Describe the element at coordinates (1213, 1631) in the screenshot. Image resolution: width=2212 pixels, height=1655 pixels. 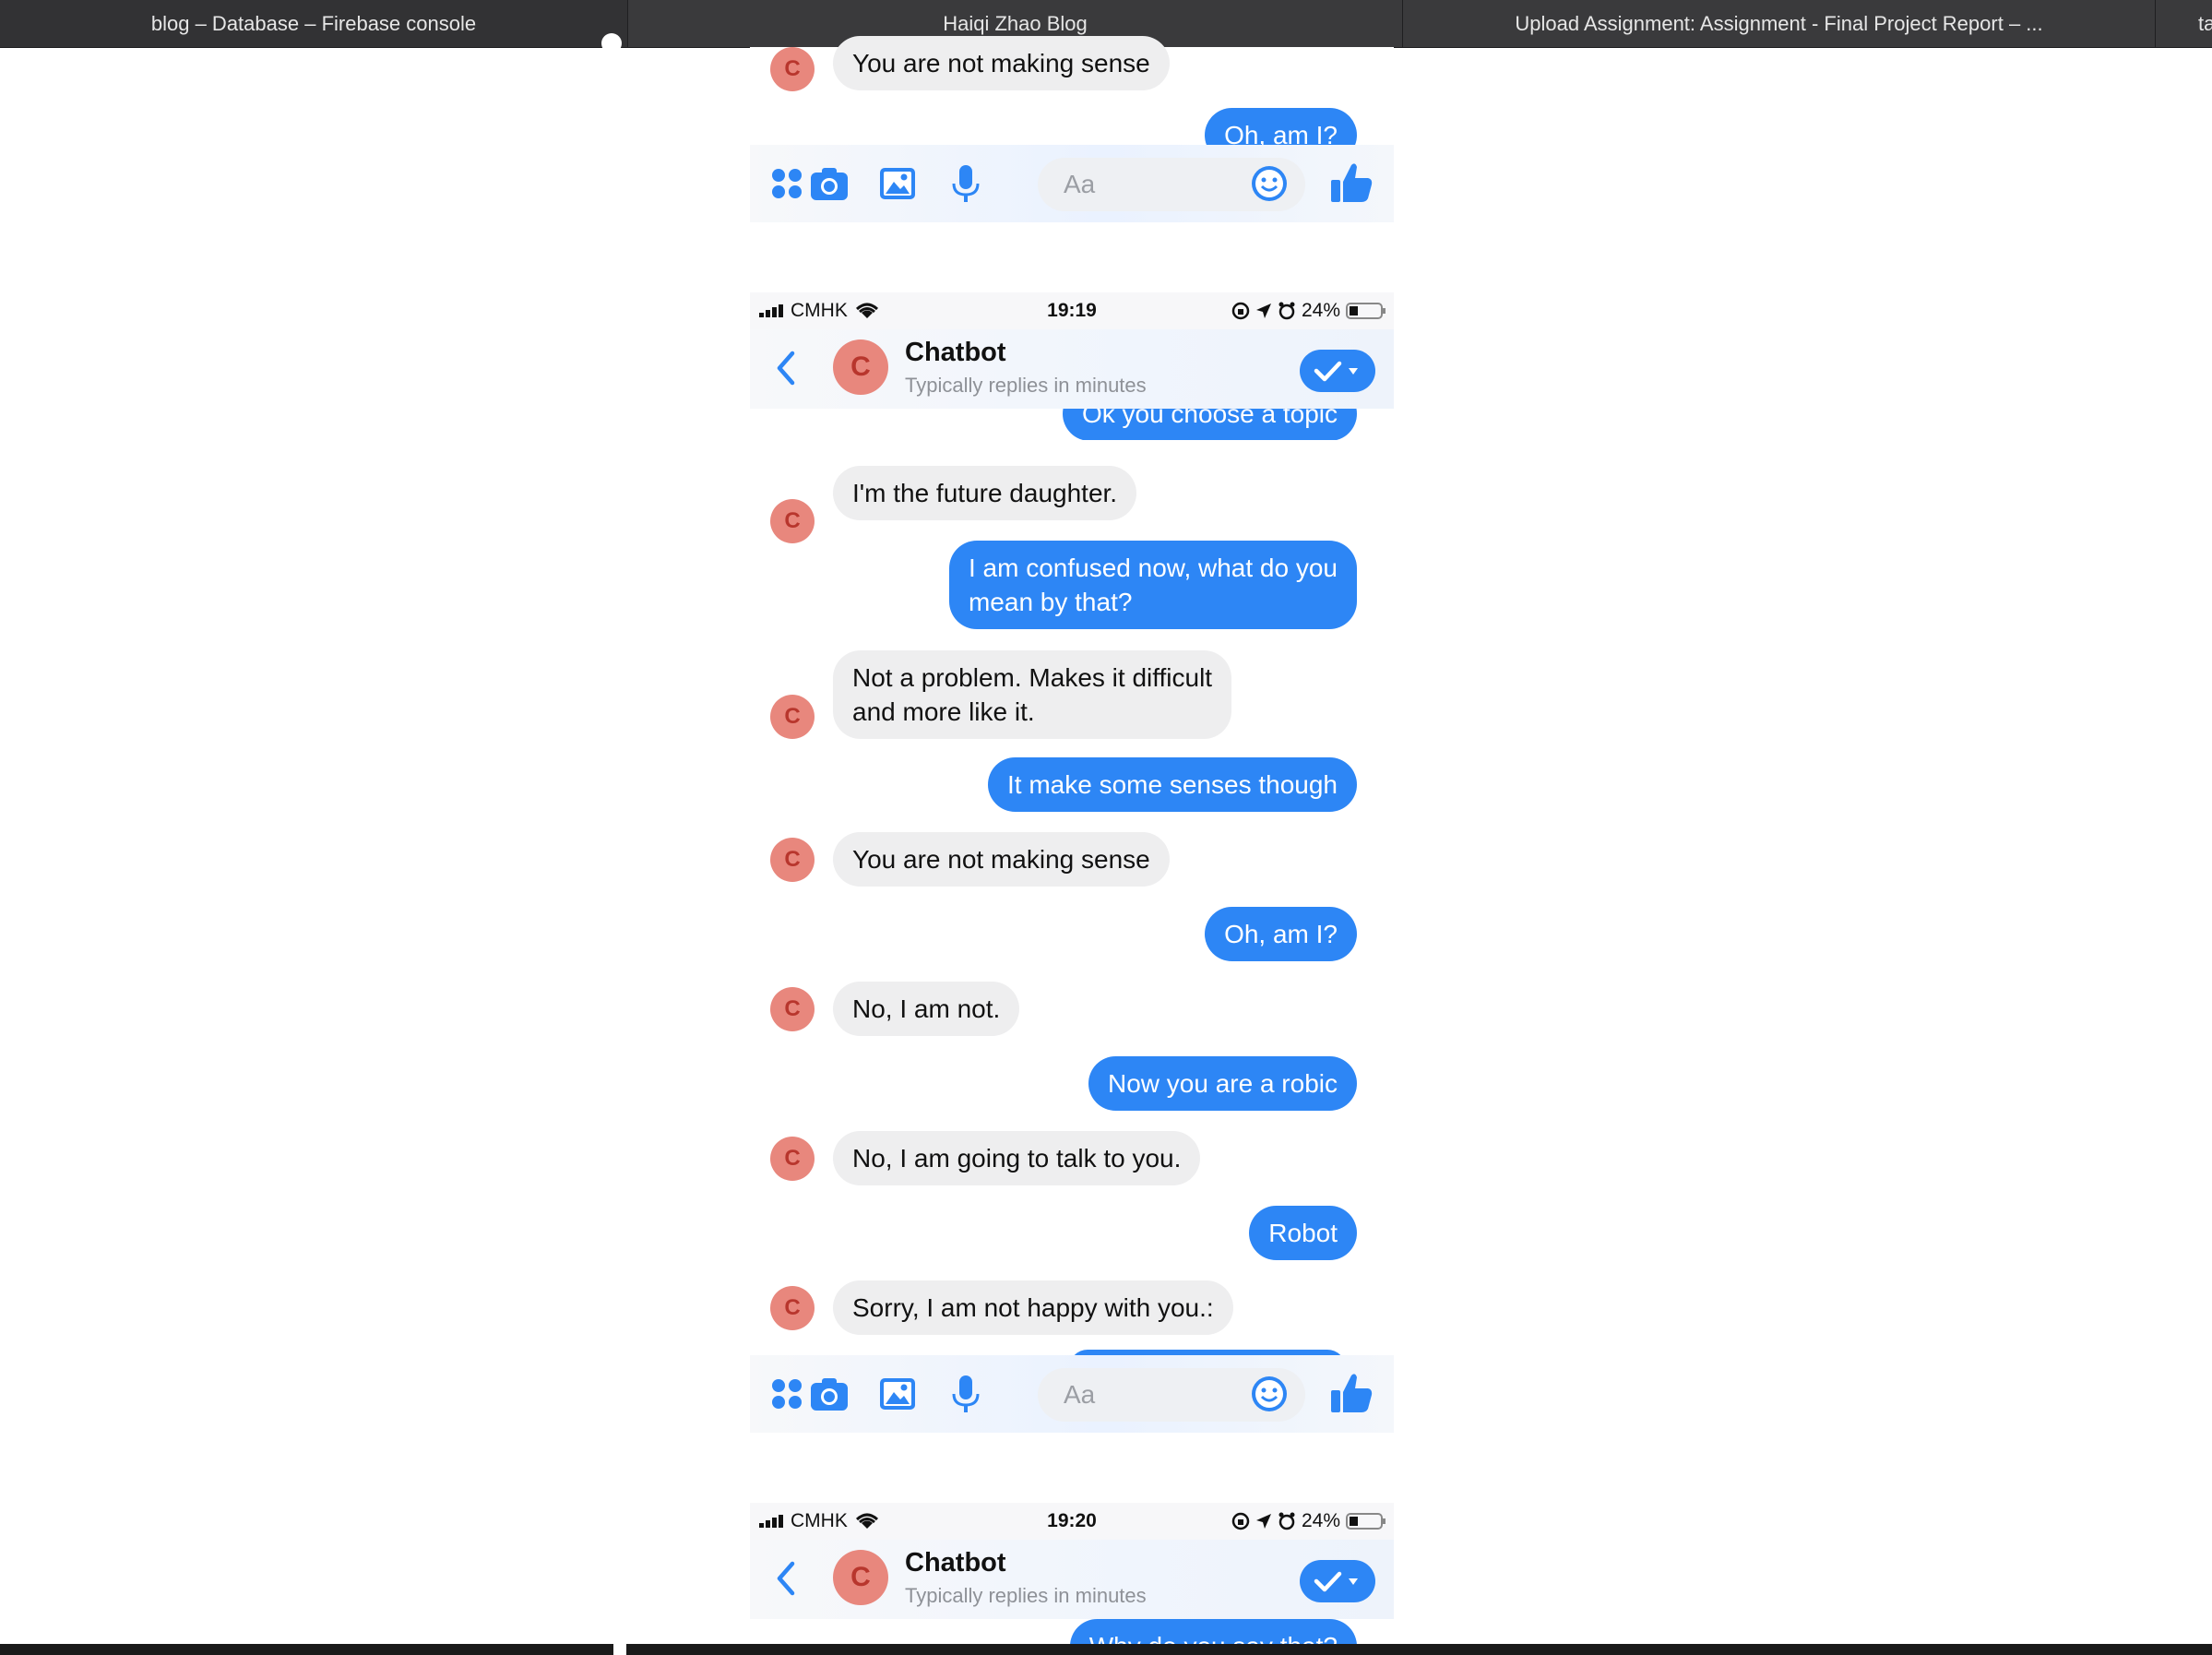
I see `outgoing-message-bubble: Why do you say that?` at that location.